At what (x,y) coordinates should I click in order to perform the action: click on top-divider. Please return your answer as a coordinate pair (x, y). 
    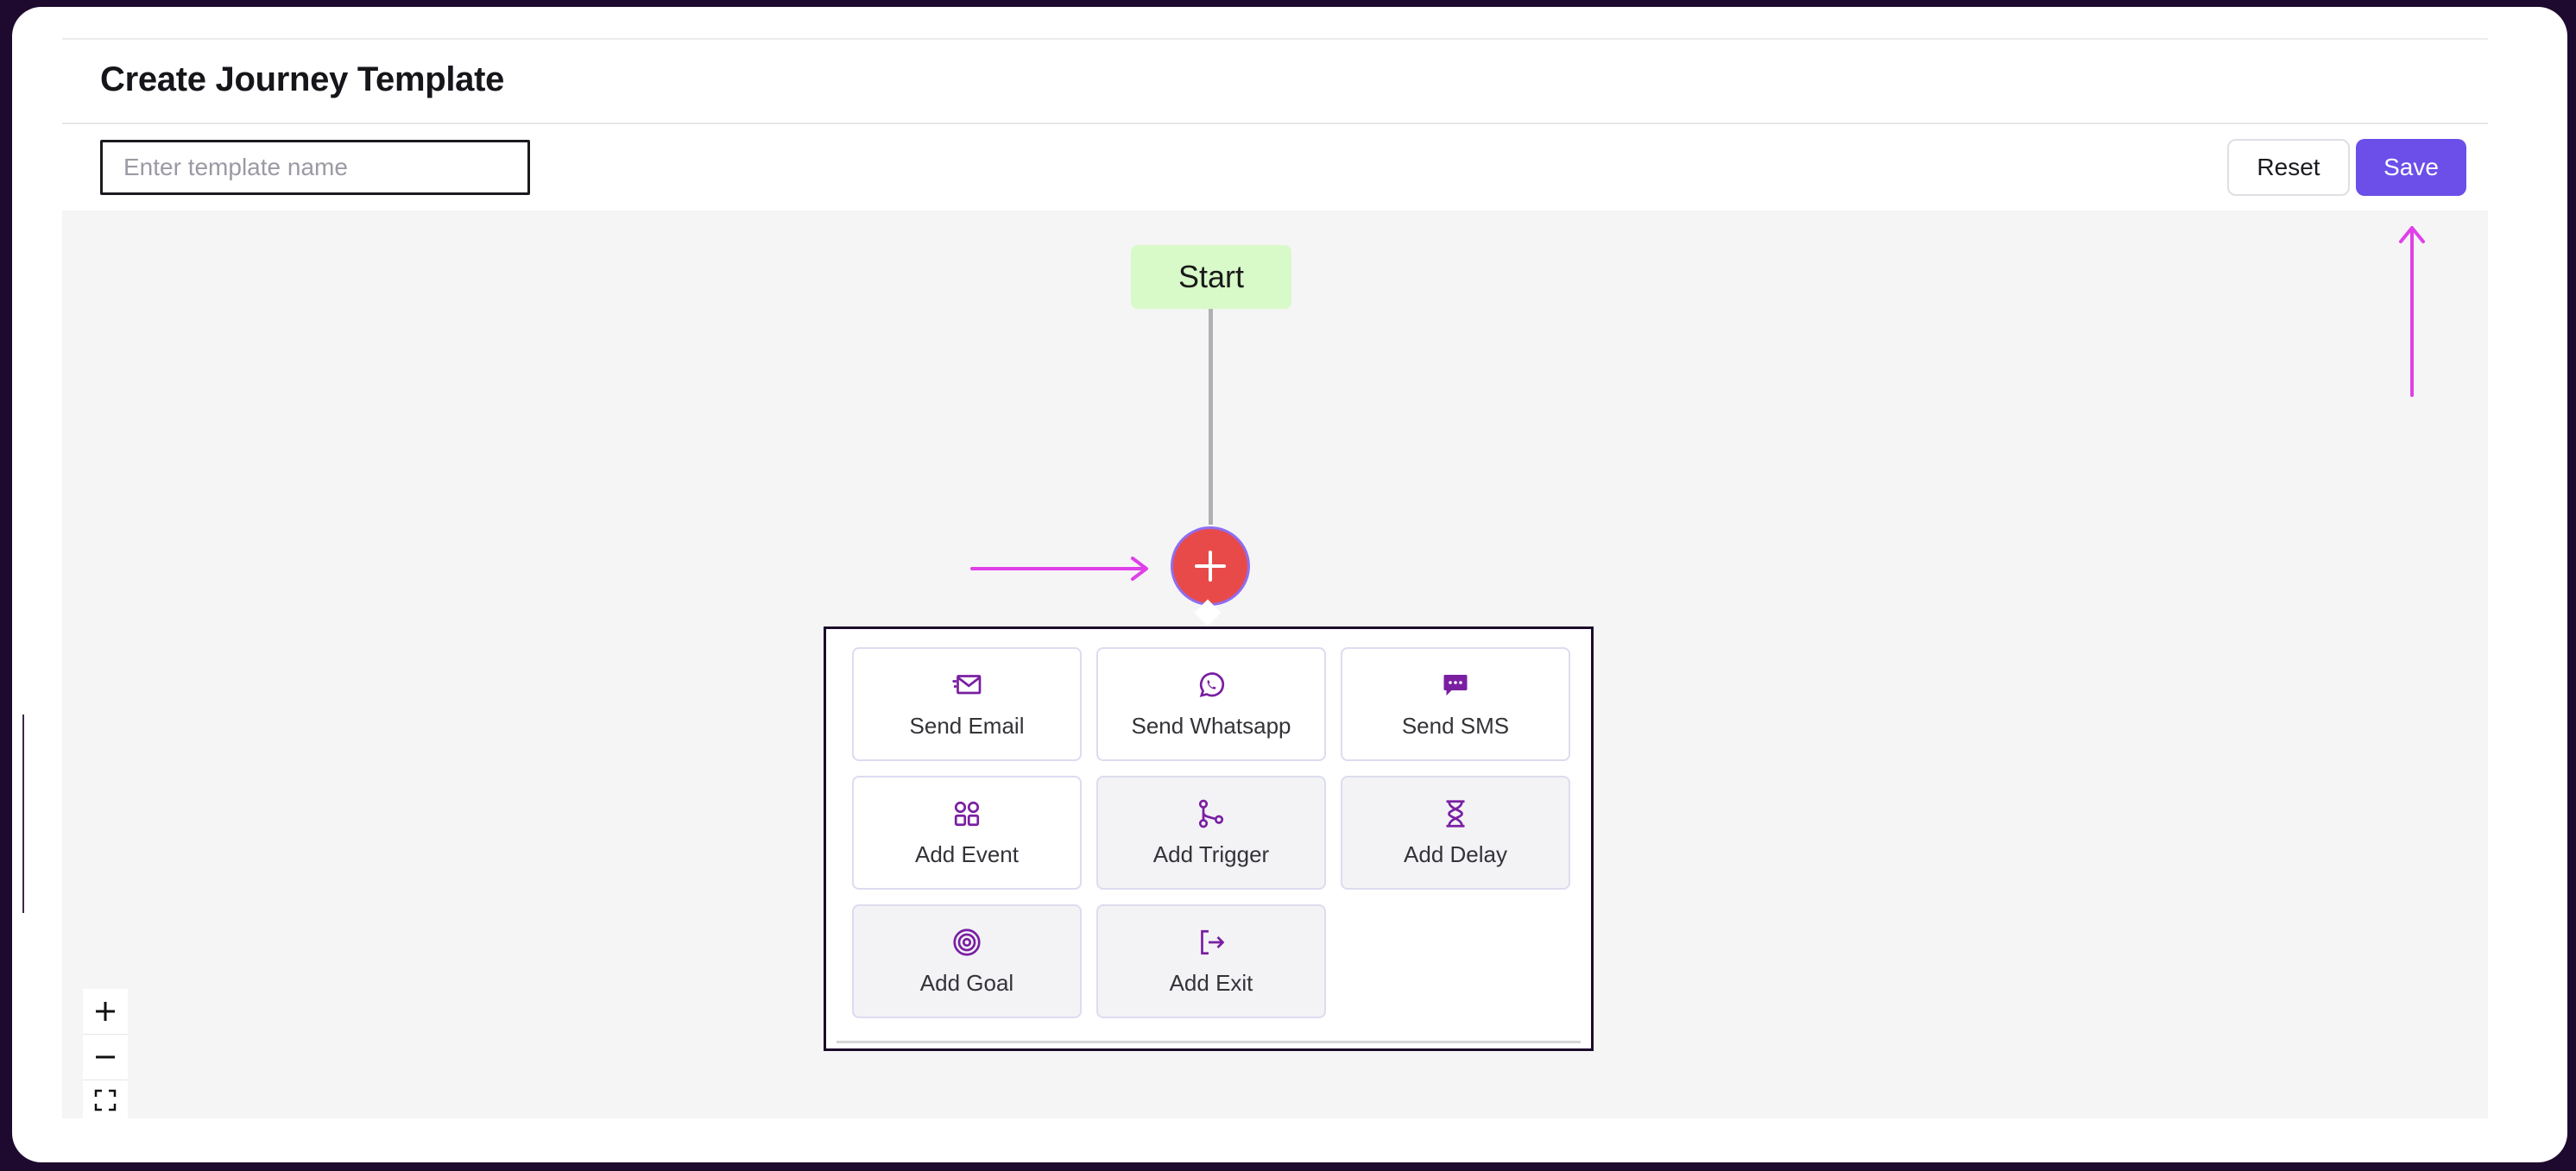
    Looking at the image, I should click on (1275, 39).